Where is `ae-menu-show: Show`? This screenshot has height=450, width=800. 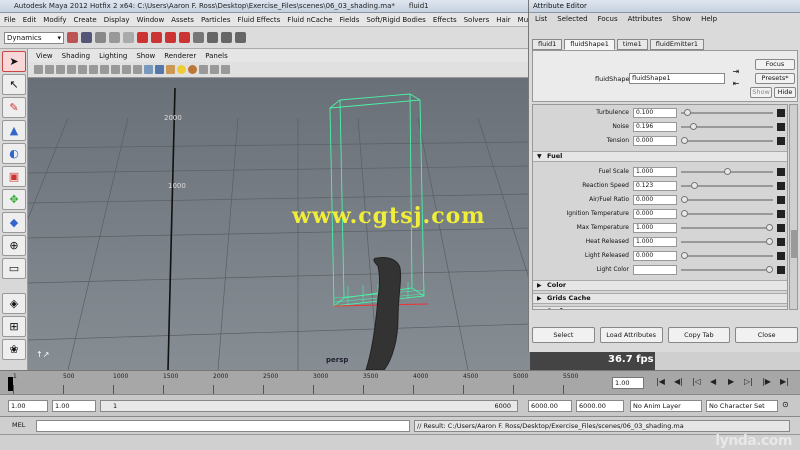
ae-menu-show: Show is located at coordinates (681, 19).